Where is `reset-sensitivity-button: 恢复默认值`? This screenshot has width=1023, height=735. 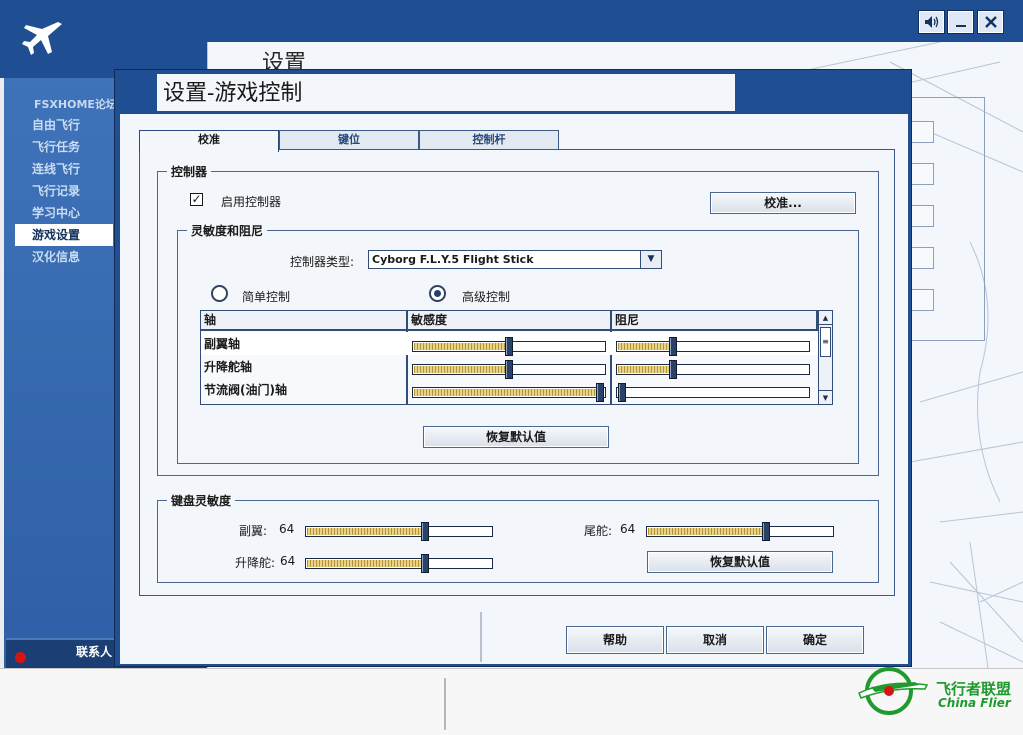 reset-sensitivity-button: 恢复默认值 is located at coordinates (516, 437).